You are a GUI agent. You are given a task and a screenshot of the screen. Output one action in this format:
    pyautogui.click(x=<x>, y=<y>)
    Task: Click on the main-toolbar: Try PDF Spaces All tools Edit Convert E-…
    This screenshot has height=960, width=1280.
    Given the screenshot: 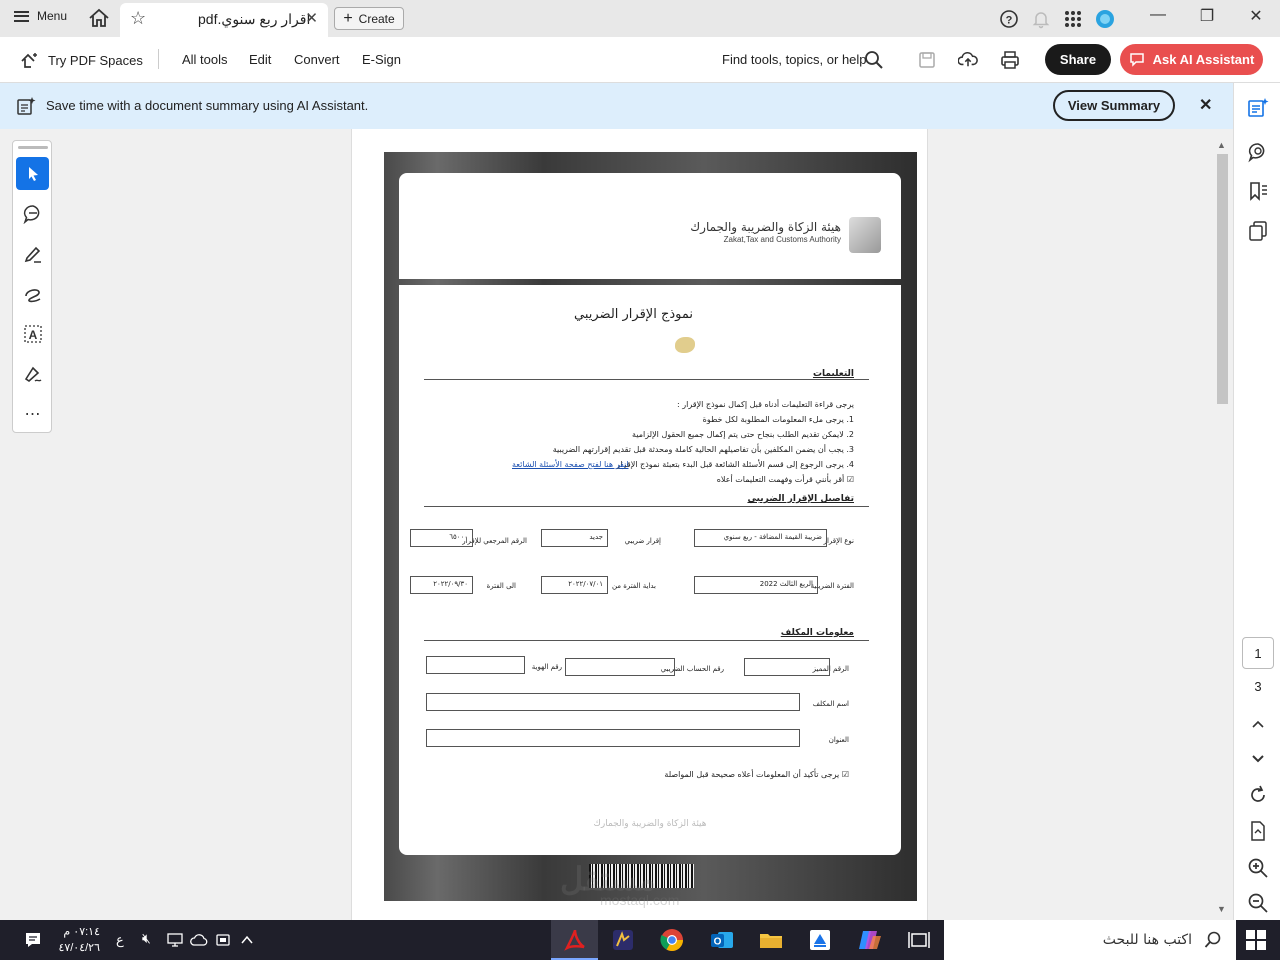 What is the action you would take?
    pyautogui.click(x=640, y=60)
    